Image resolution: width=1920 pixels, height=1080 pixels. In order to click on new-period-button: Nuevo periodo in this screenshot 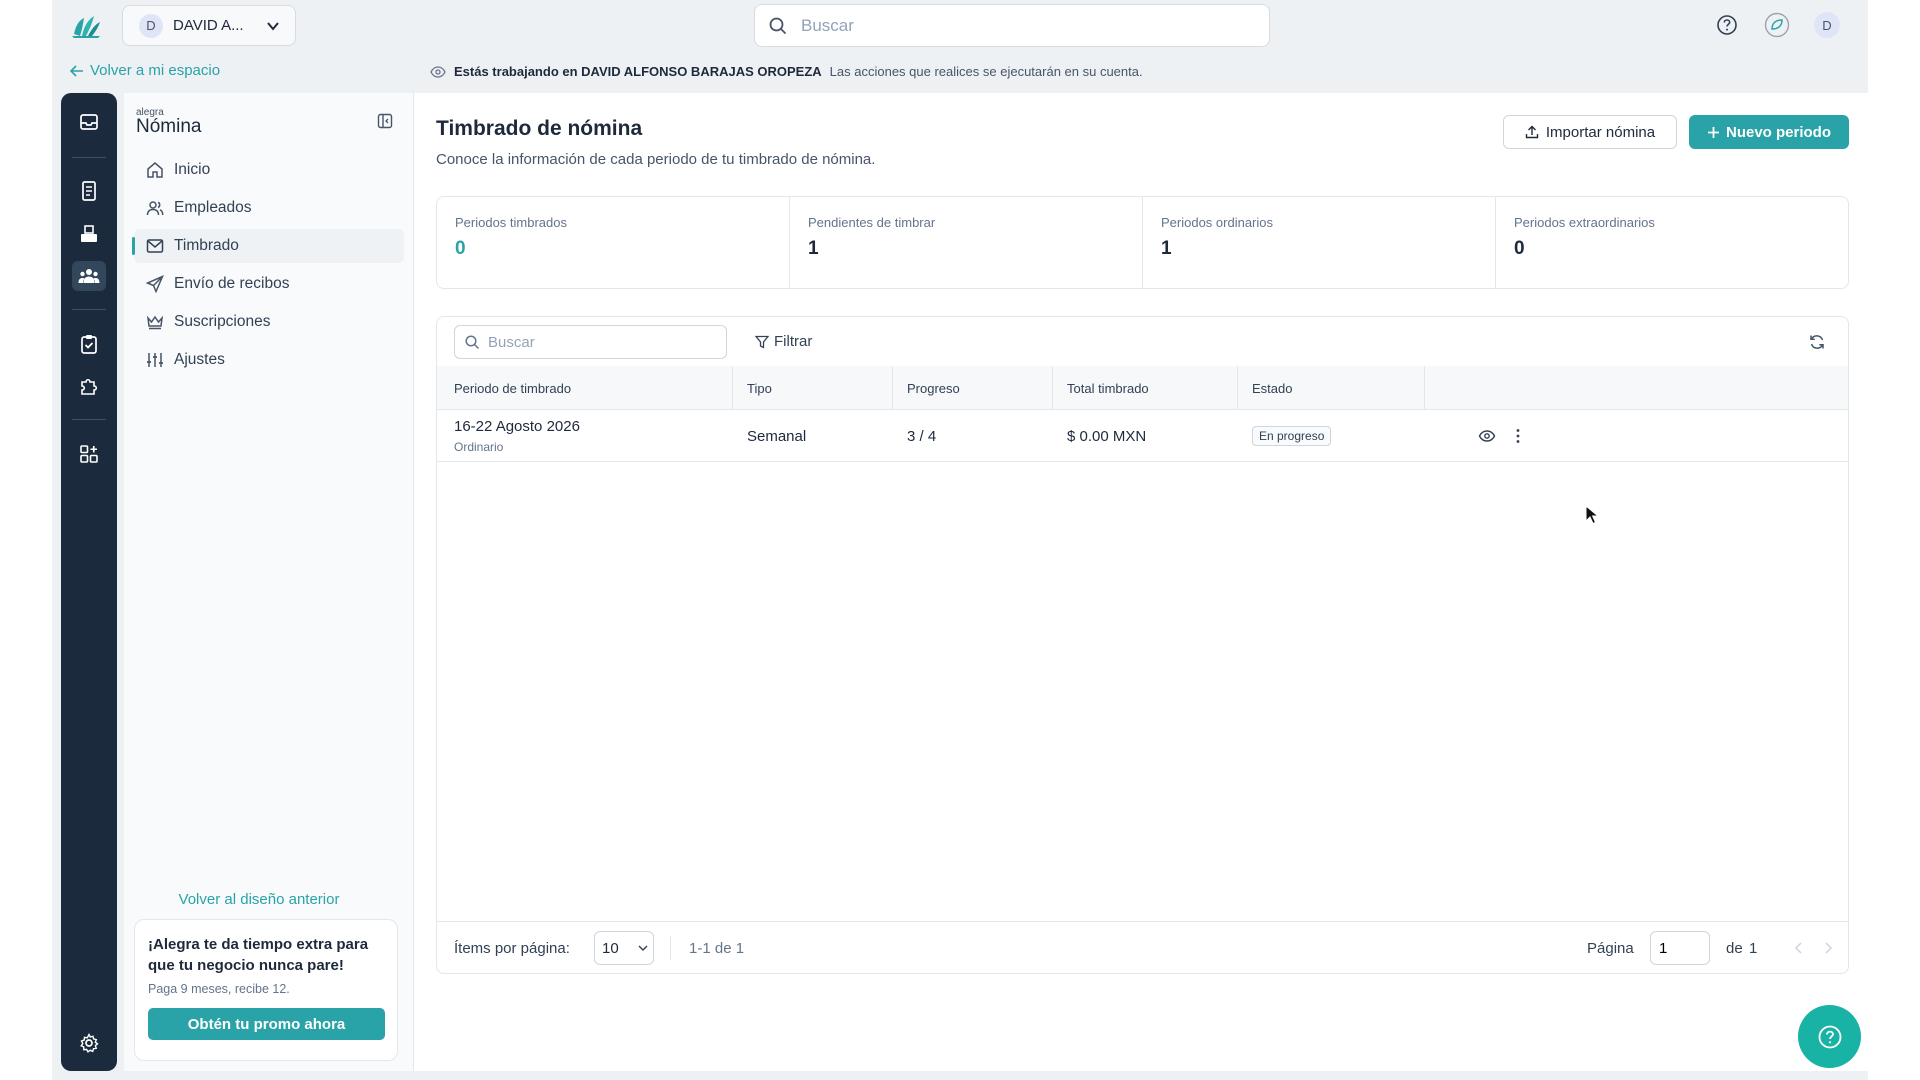, I will do `click(1769, 132)`.